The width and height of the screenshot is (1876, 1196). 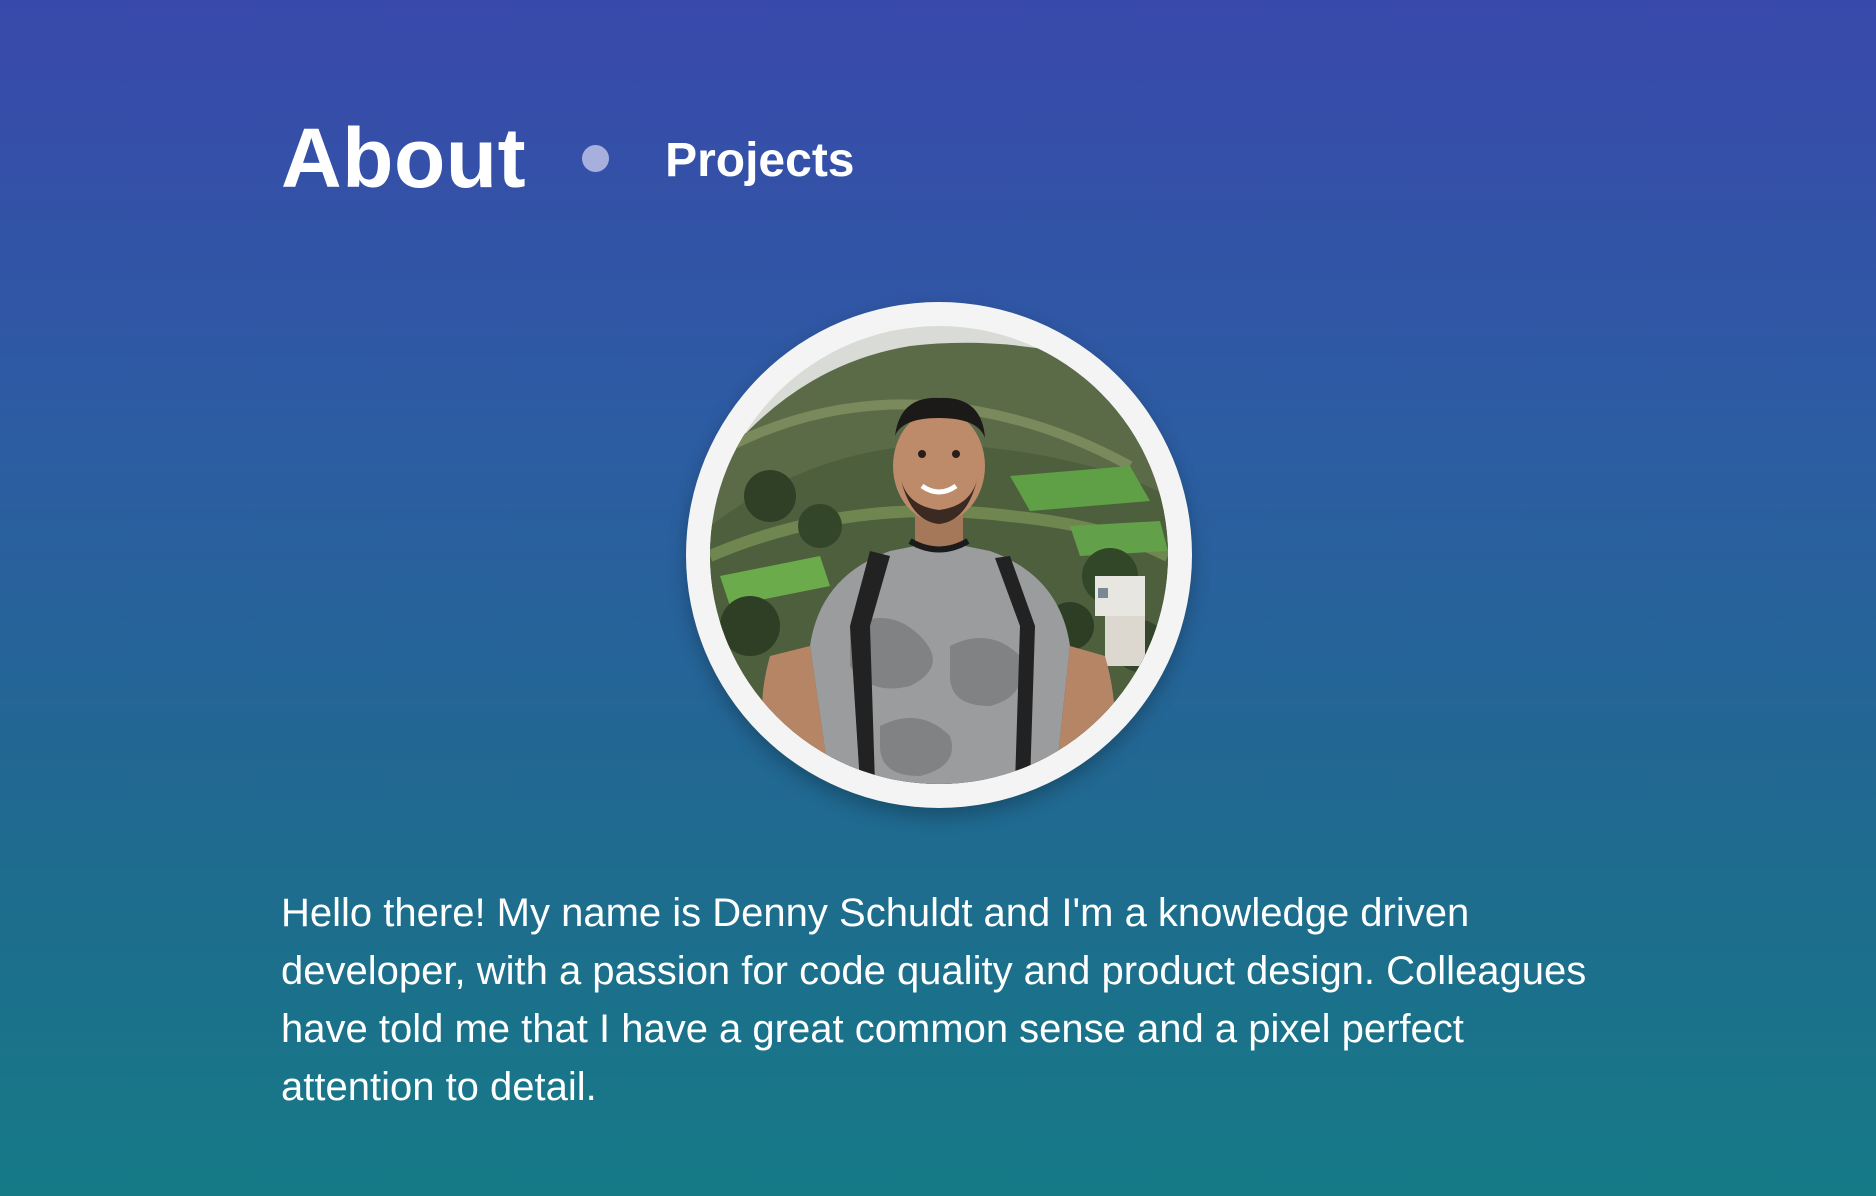 I want to click on avatar, so click(x=939, y=555).